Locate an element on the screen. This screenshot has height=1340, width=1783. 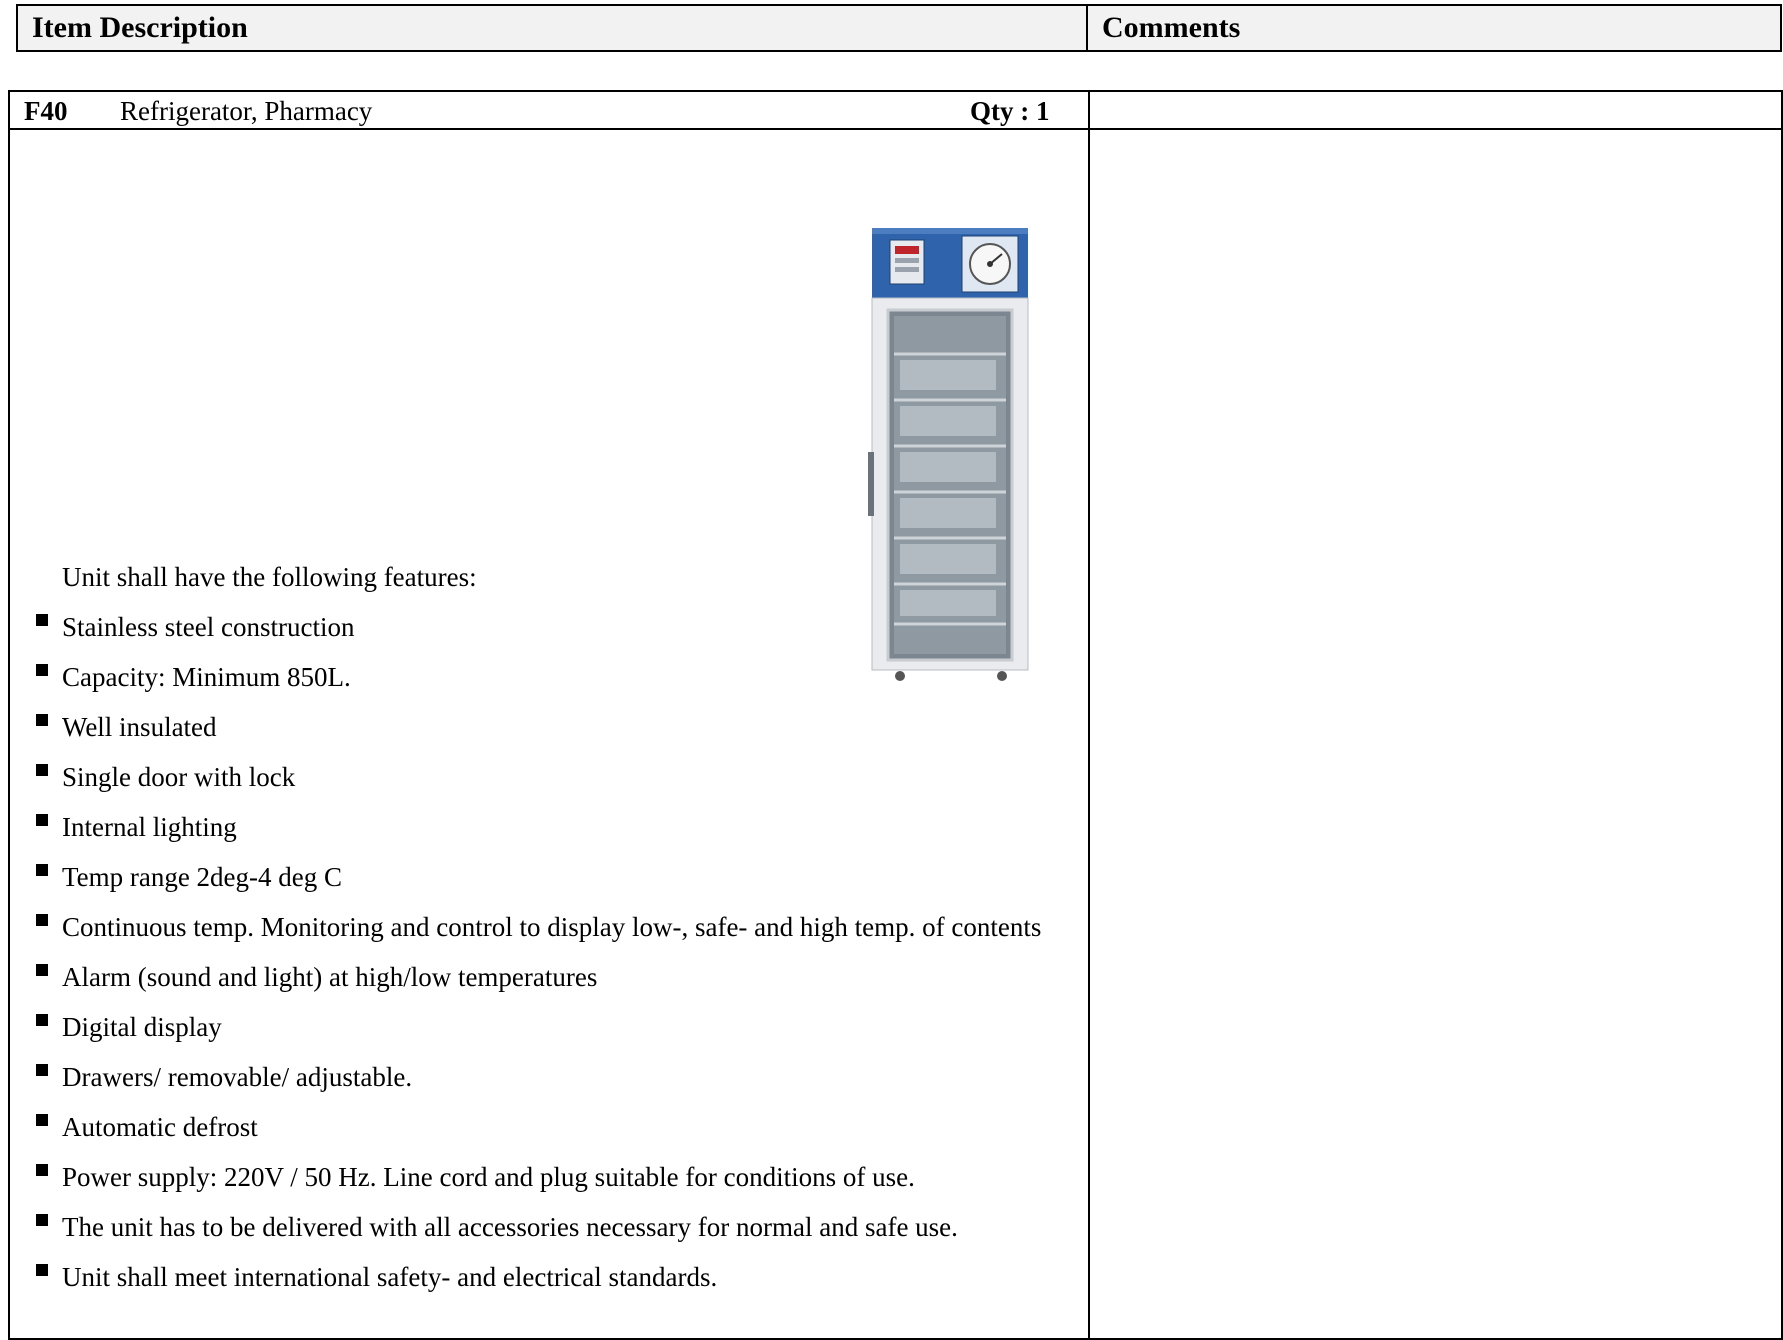
list-item: Stainless steel construction is located at coordinates (556, 627).